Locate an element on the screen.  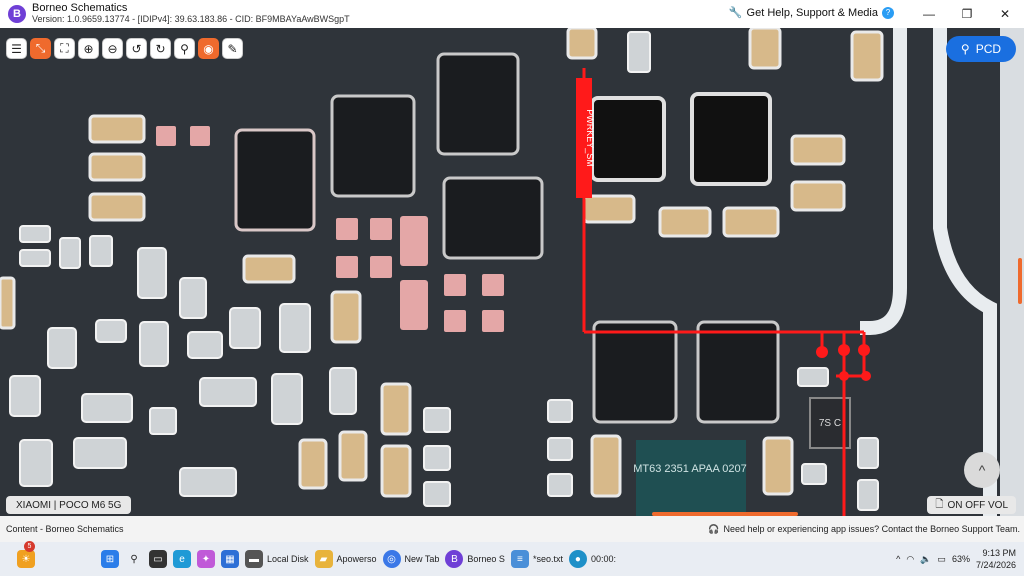
folder-icon: ▰ is located at coordinates (323, 559).